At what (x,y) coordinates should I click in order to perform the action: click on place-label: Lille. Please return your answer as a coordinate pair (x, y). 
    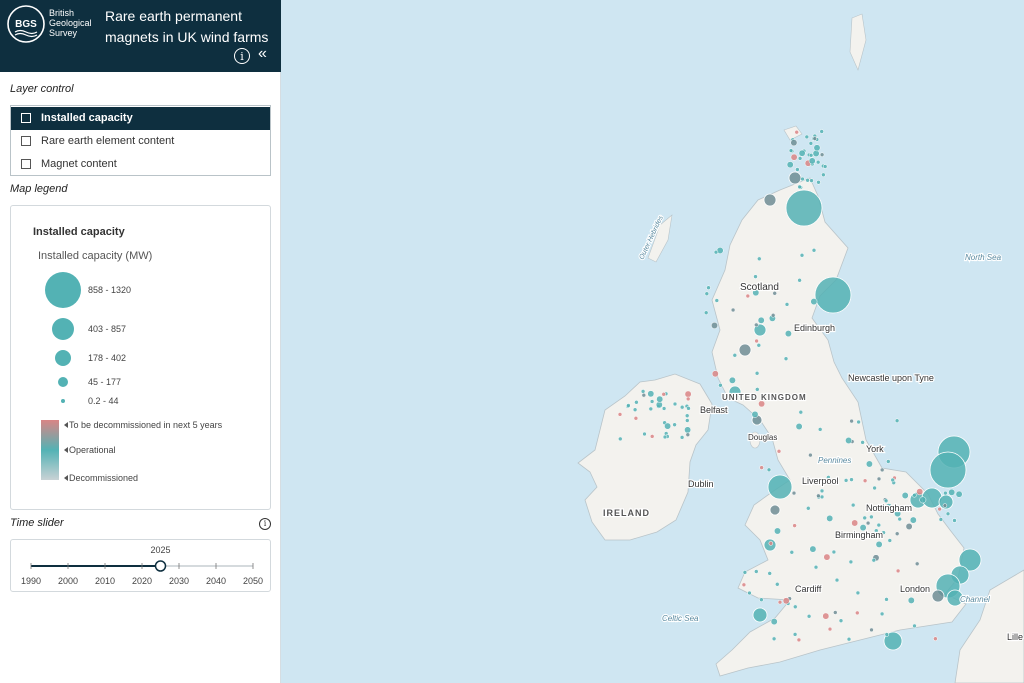
    Looking at the image, I should click on (1015, 637).